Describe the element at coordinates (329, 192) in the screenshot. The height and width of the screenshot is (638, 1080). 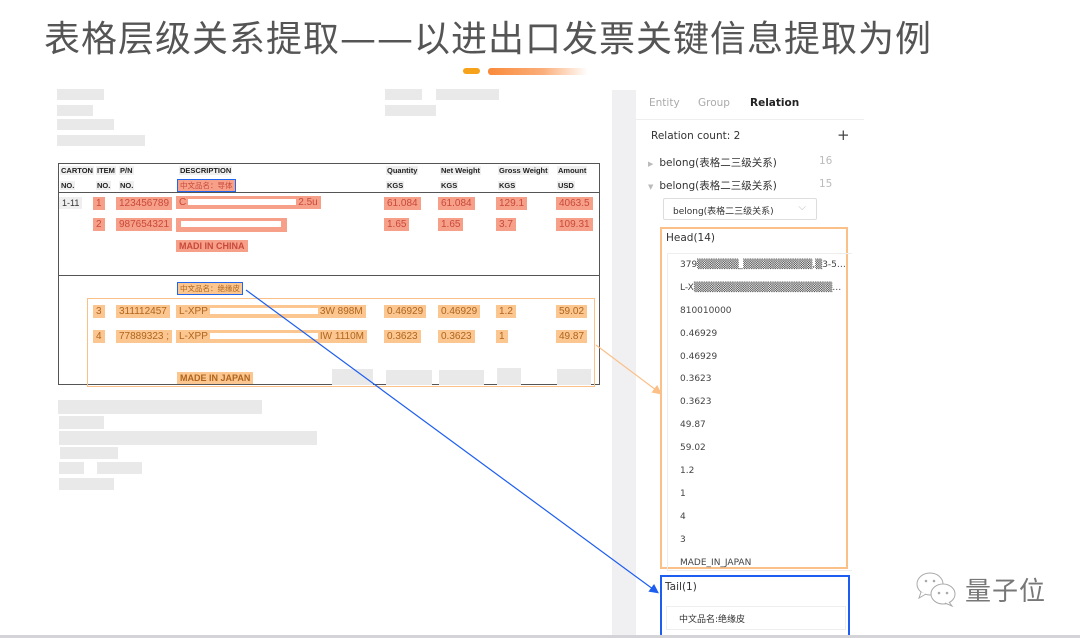
I see `table-divider` at that location.